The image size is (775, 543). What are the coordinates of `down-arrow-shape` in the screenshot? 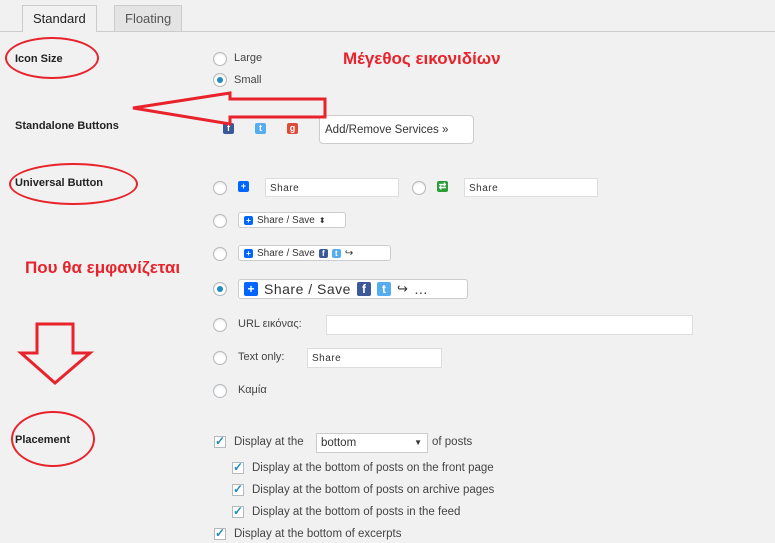 It's located at (56, 353).